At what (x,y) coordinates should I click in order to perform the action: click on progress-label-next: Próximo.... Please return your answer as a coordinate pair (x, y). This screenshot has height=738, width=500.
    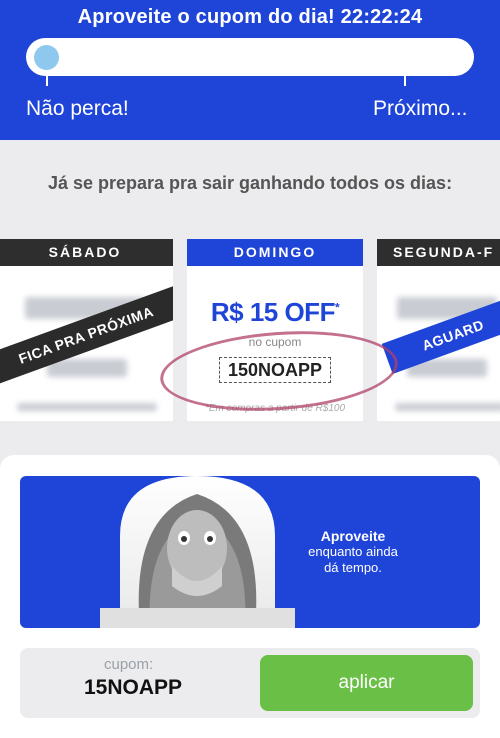
    Looking at the image, I should click on (420, 108).